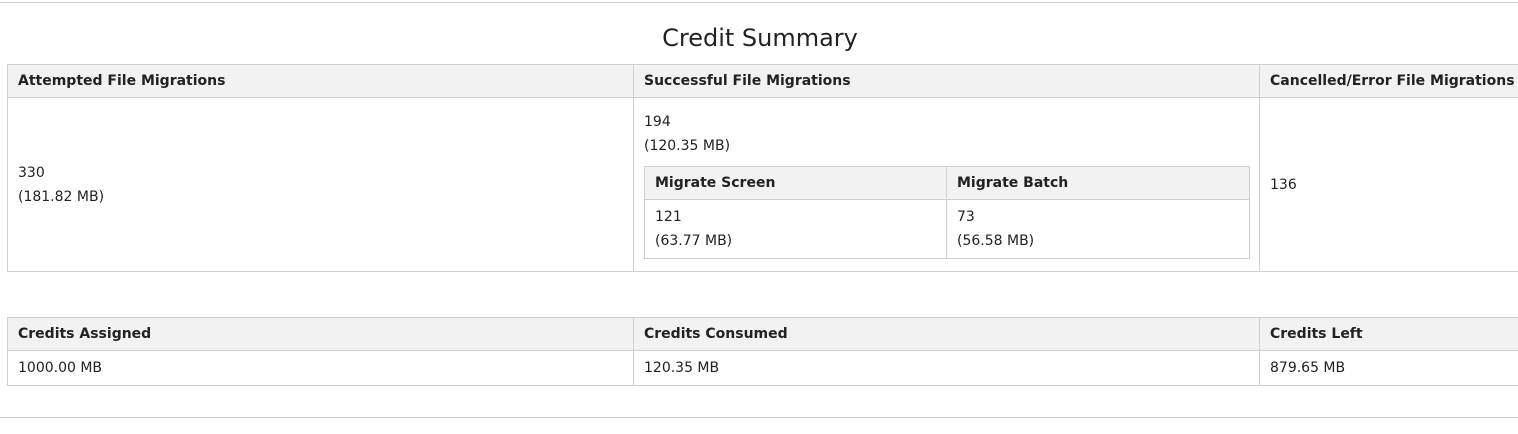 The width and height of the screenshot is (1518, 434). Describe the element at coordinates (759, 417) in the screenshot. I see `bottom-divider` at that location.